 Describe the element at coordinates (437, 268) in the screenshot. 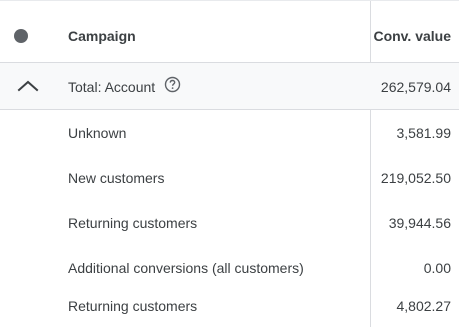

I see `row-value: 0.00` at that location.